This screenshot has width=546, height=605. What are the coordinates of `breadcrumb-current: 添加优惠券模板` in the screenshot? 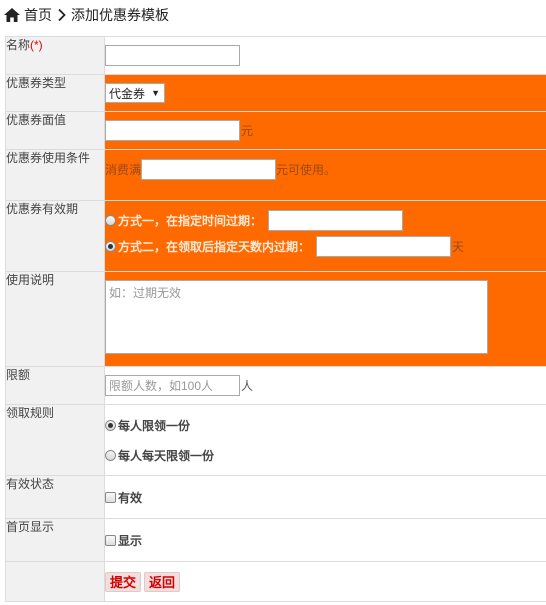 It's located at (120, 15).